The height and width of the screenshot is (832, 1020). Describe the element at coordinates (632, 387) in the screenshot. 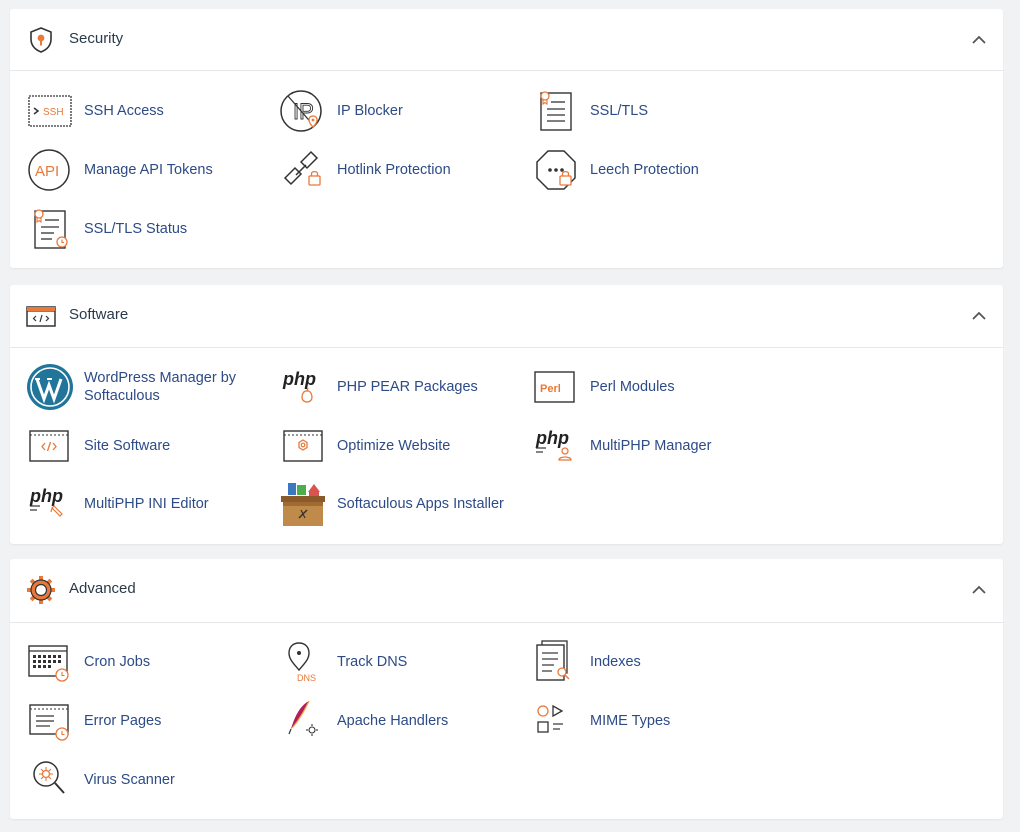

I see `item-label: Perl Modules` at that location.